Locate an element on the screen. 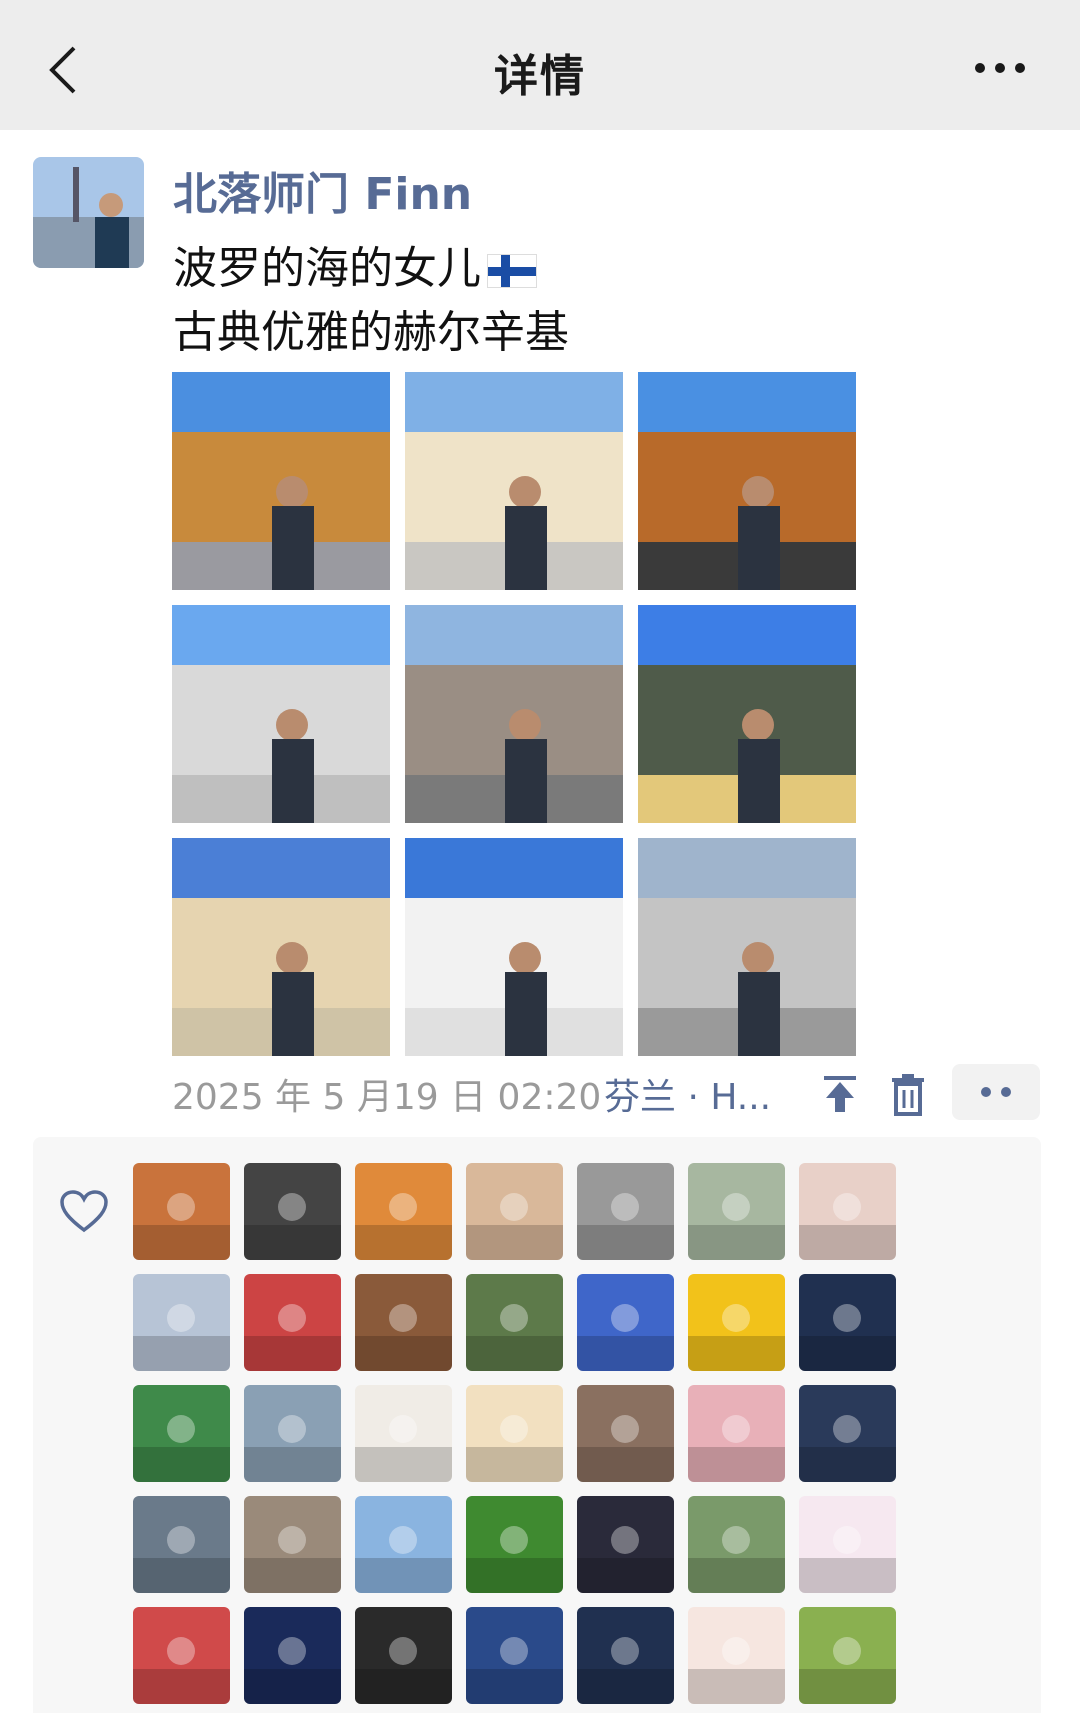 The image size is (1080, 1713). photo-cathedral is located at coordinates (514, 947).